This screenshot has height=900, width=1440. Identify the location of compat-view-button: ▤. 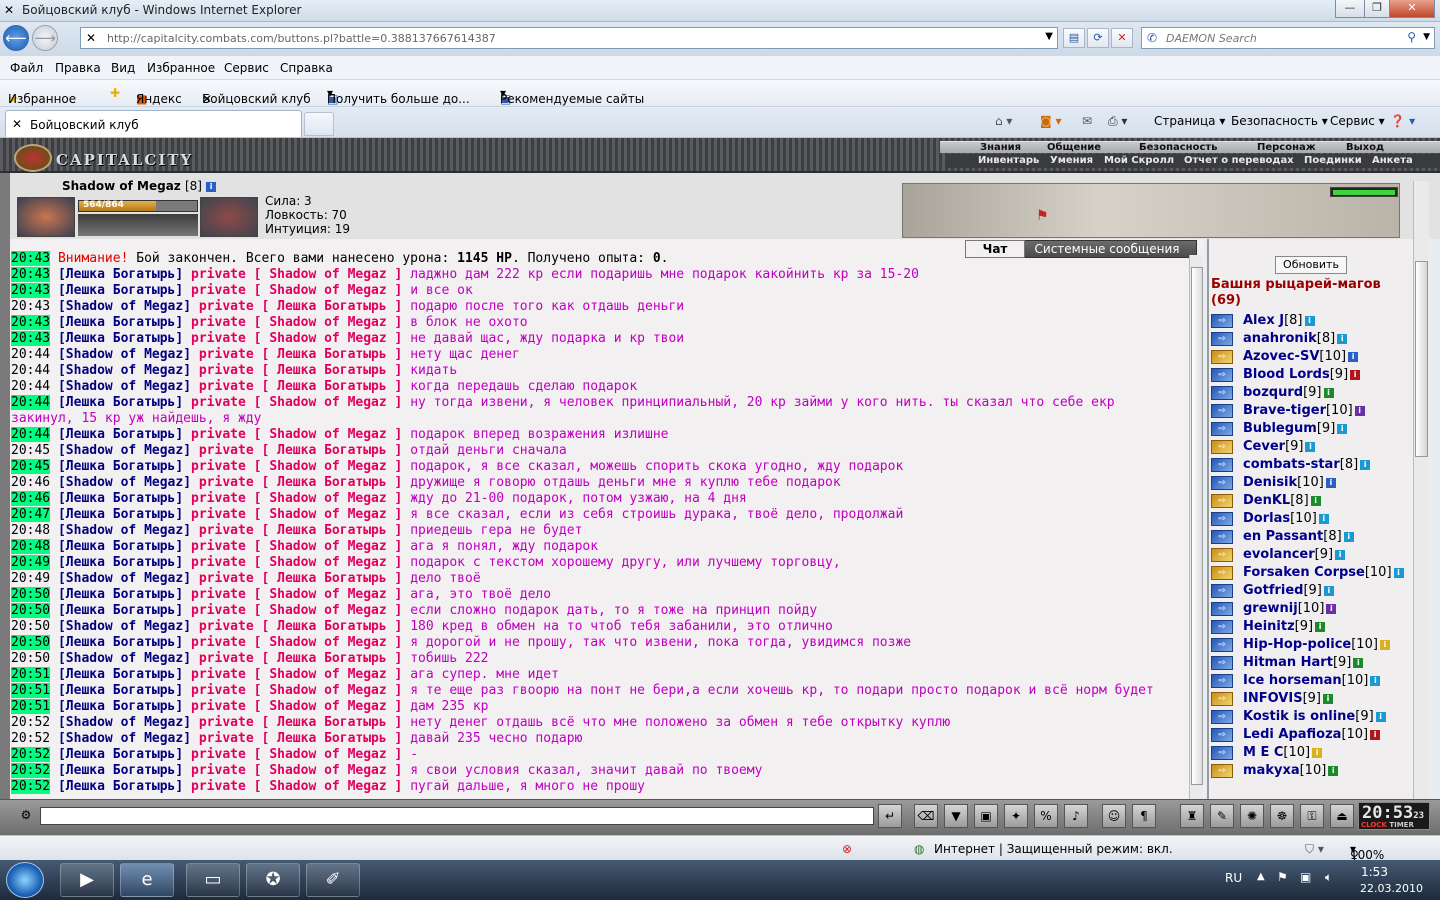
(1074, 38).